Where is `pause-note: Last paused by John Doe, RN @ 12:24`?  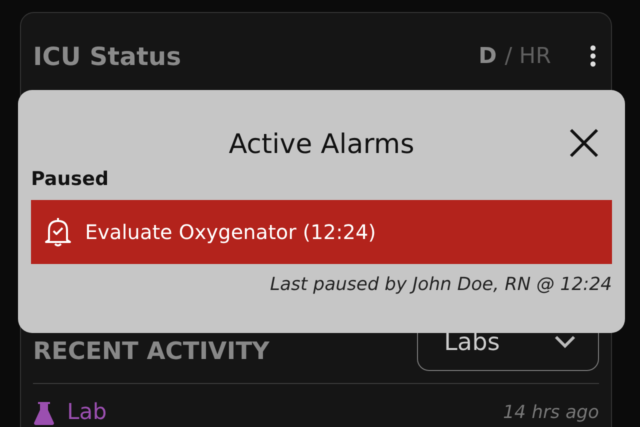 pause-note: Last paused by John Doe, RN @ 12:24 is located at coordinates (440, 284).